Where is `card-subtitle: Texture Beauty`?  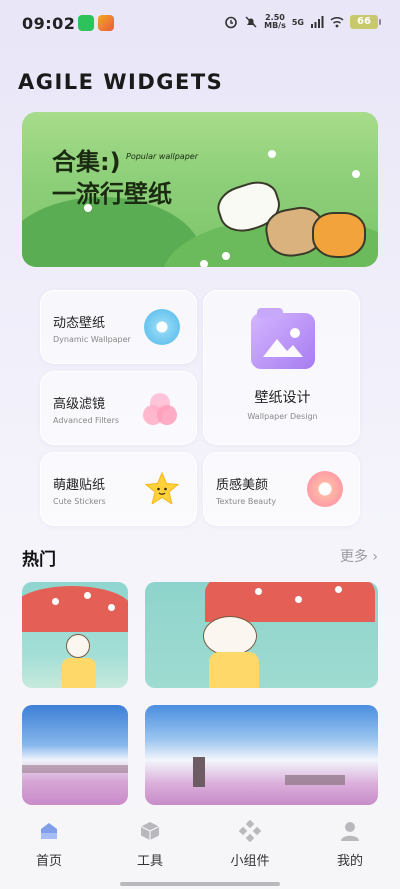
card-subtitle: Texture Beauty is located at coordinates (246, 501).